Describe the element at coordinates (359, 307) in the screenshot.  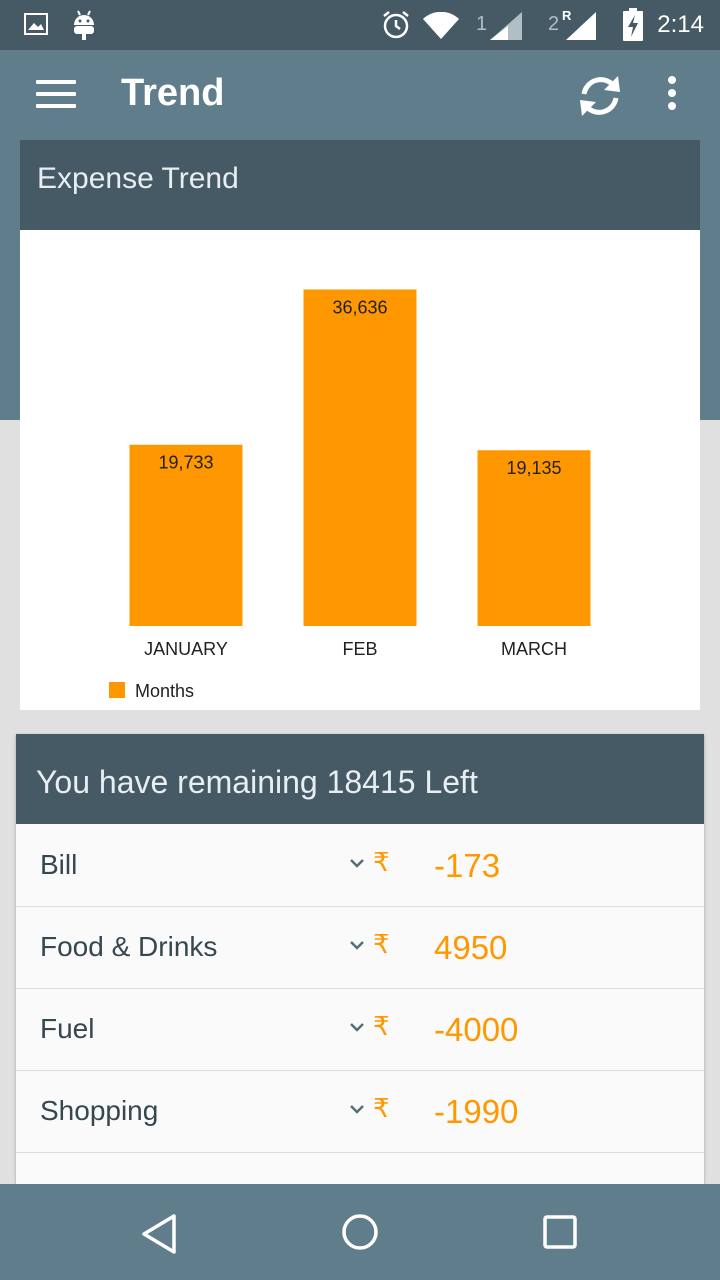
I see `bar-value-label: 36,636` at that location.